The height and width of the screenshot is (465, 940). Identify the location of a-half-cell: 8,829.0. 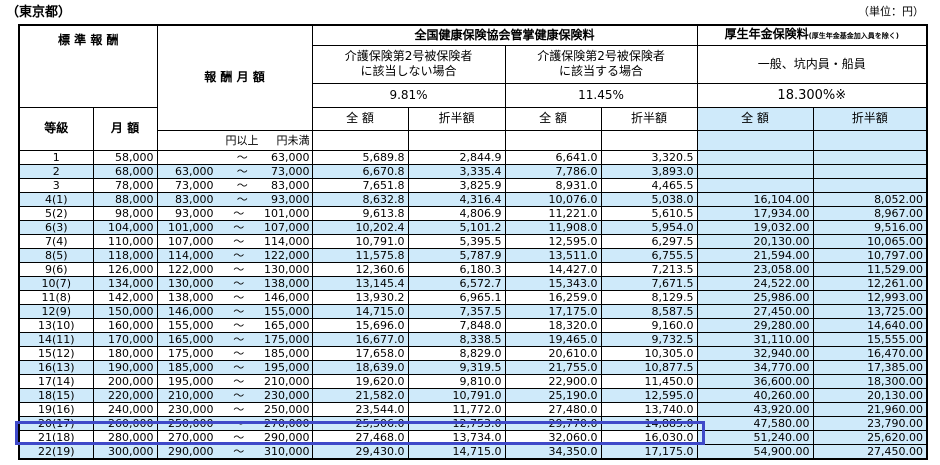
(456, 353).